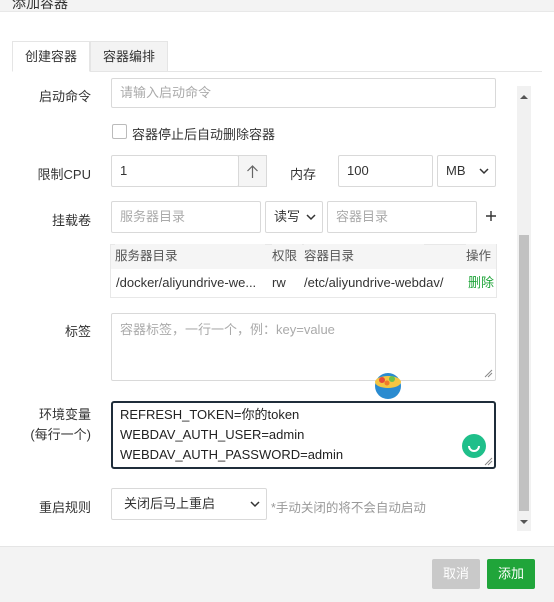  I want to click on cpu-value: 1, so click(124, 170).